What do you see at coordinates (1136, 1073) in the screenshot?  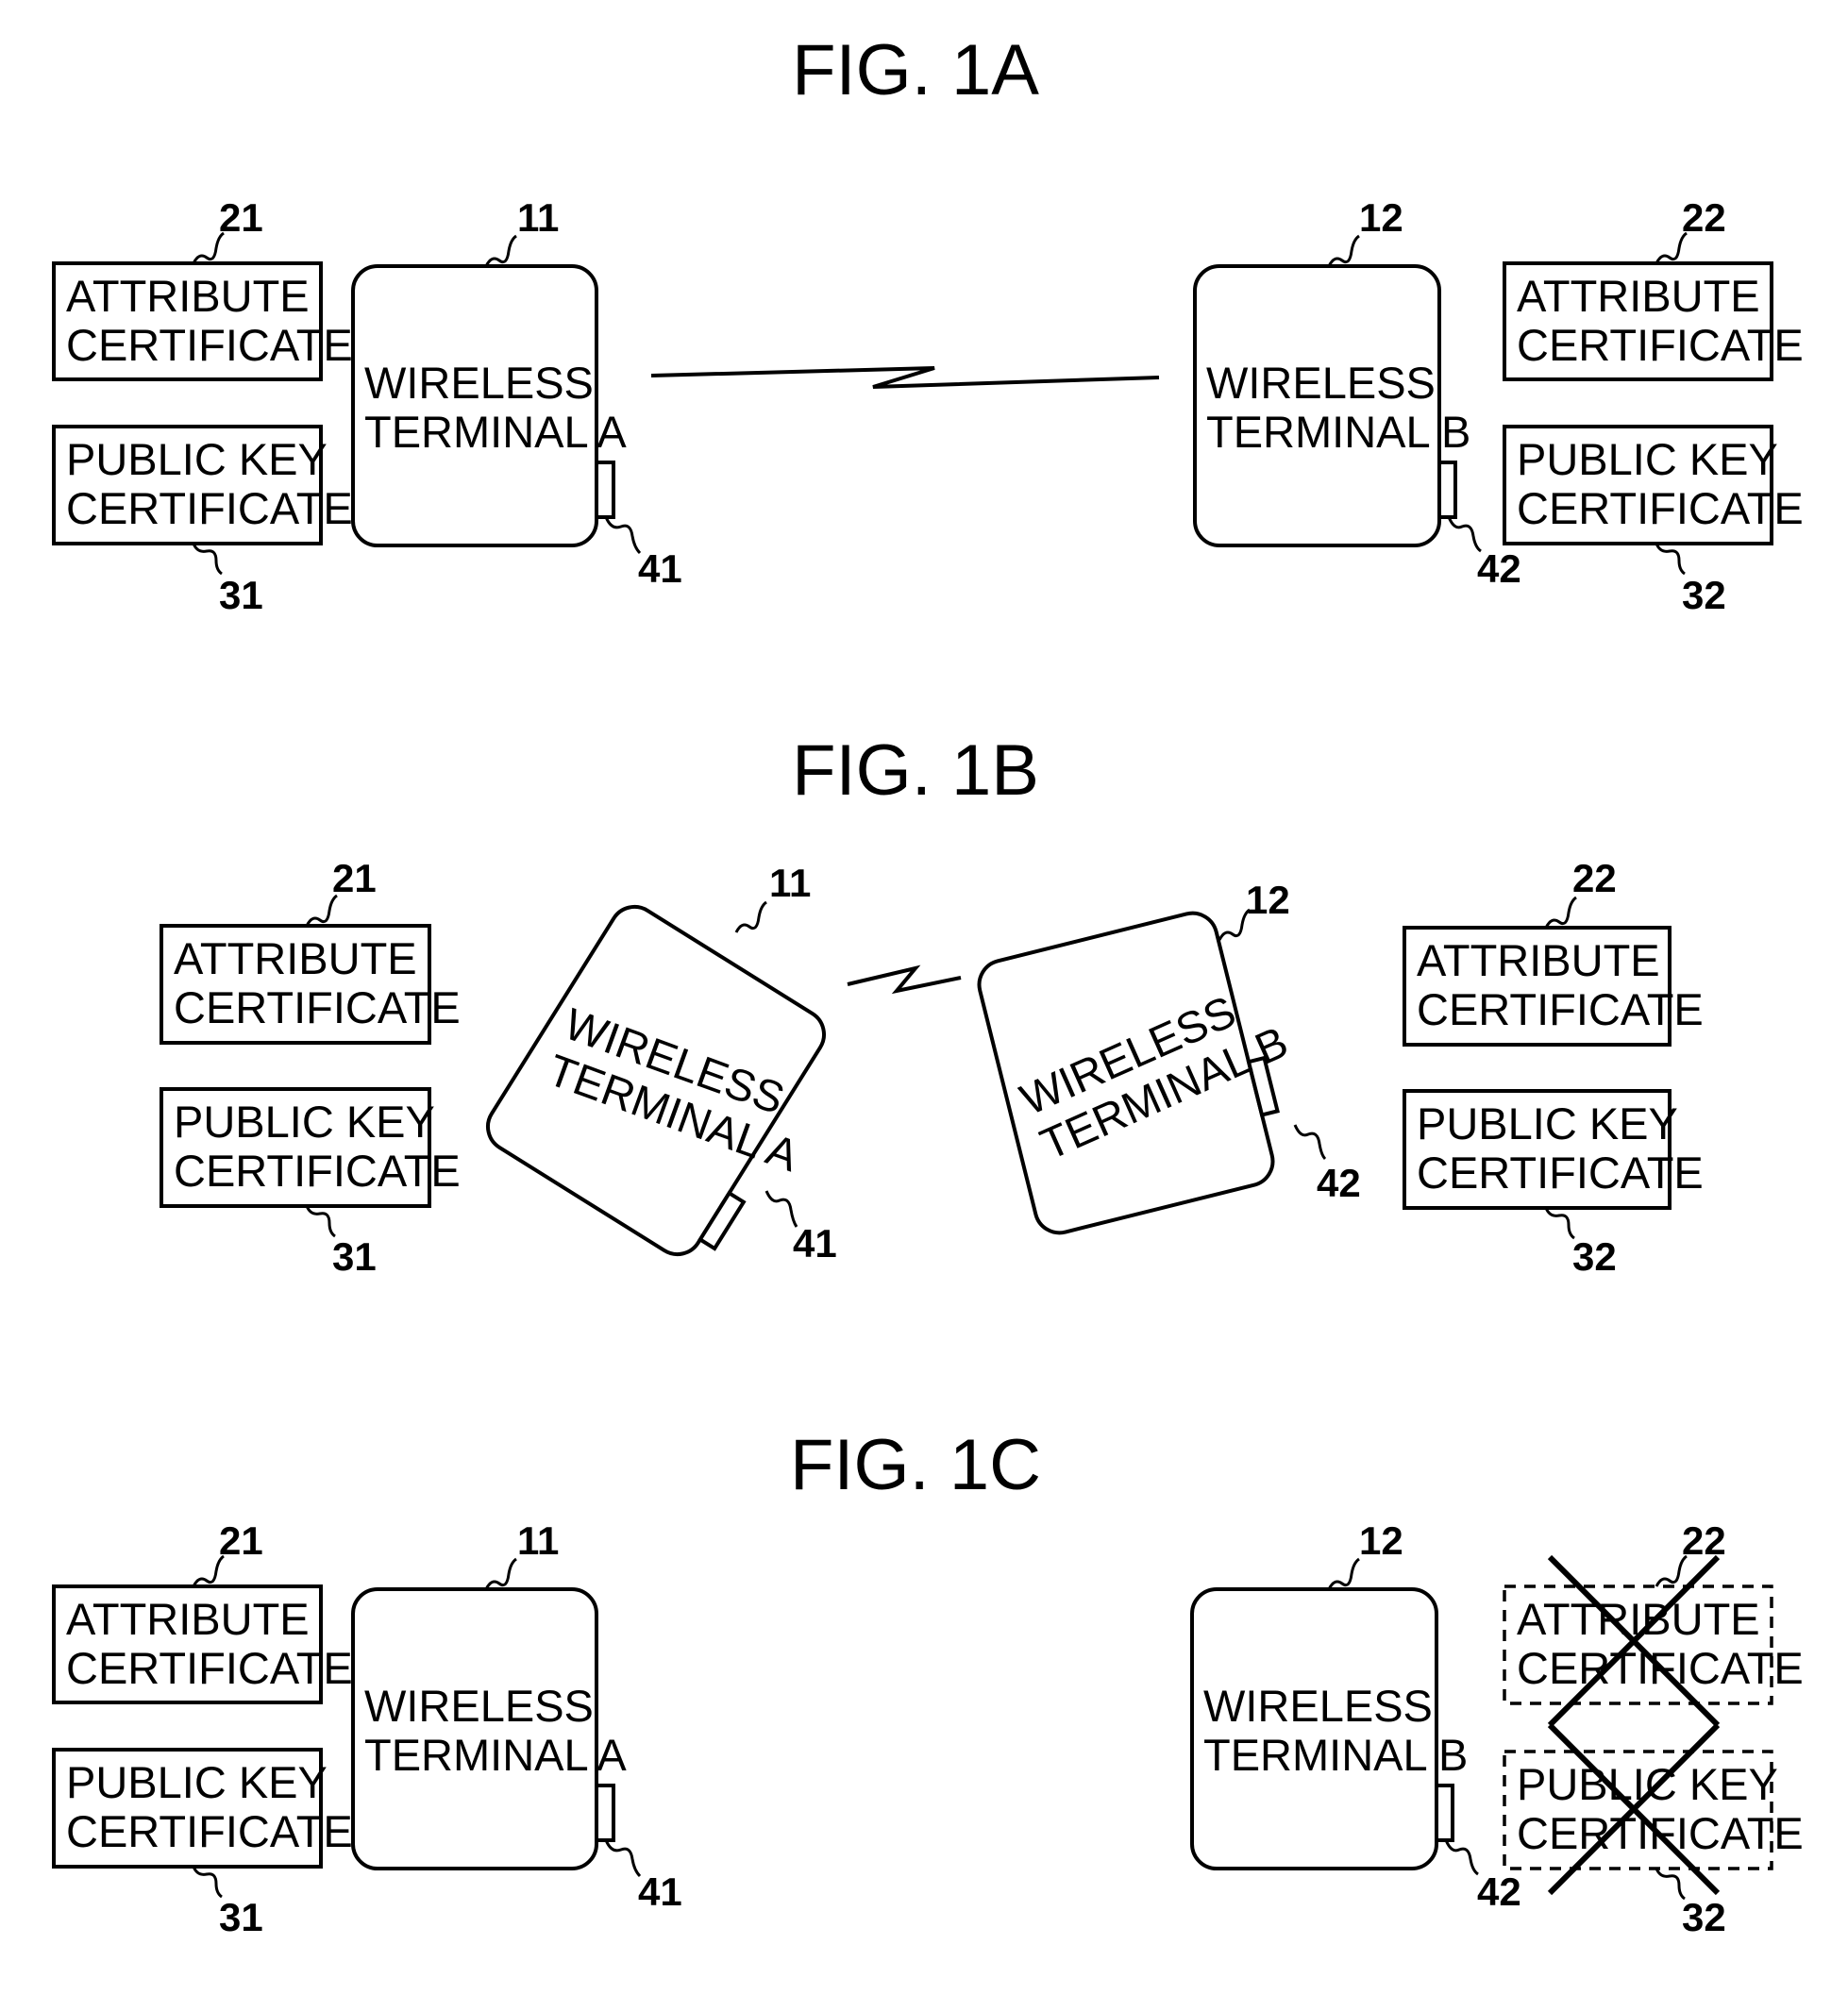 I see `wireless-terminal-b: WIRELESS TERMINAL B` at bounding box center [1136, 1073].